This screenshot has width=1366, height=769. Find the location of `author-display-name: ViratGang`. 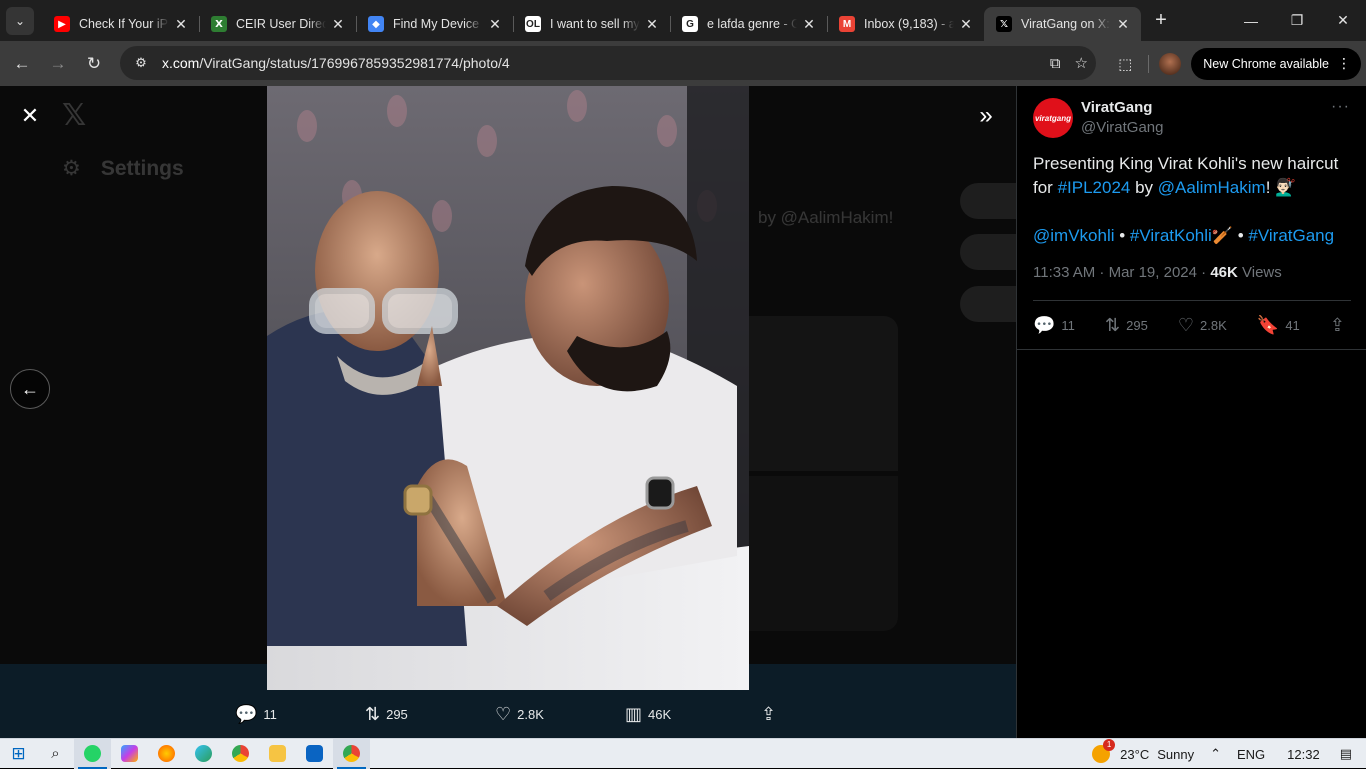

author-display-name: ViratGang is located at coordinates (1122, 108).